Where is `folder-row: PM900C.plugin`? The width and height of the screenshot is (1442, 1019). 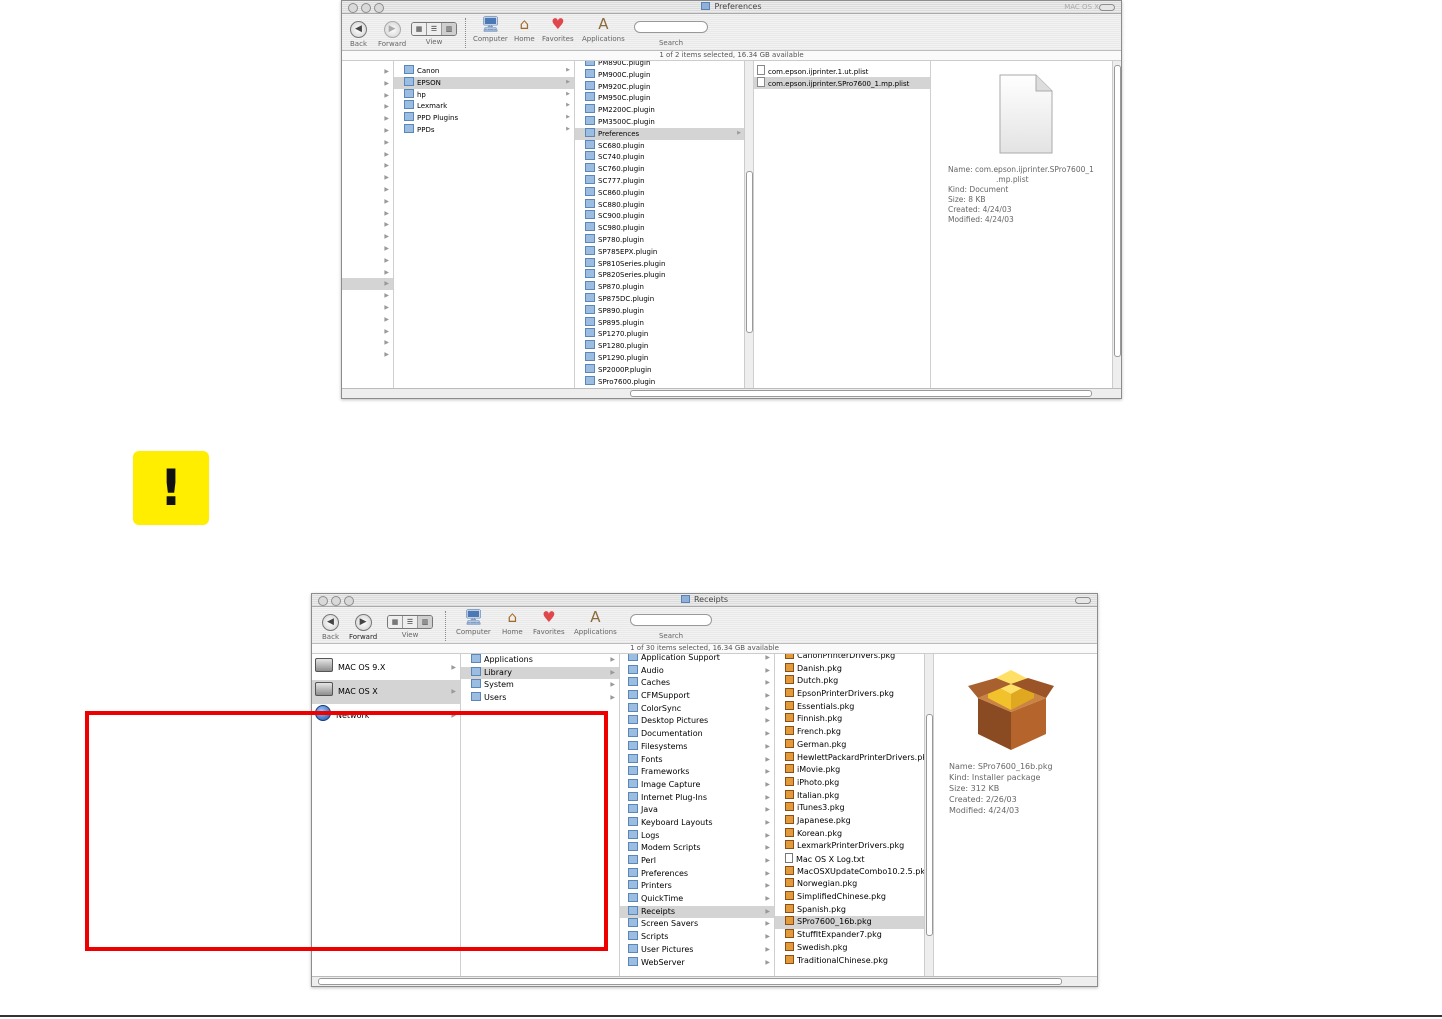 folder-row: PM900C.plugin is located at coordinates (664, 74).